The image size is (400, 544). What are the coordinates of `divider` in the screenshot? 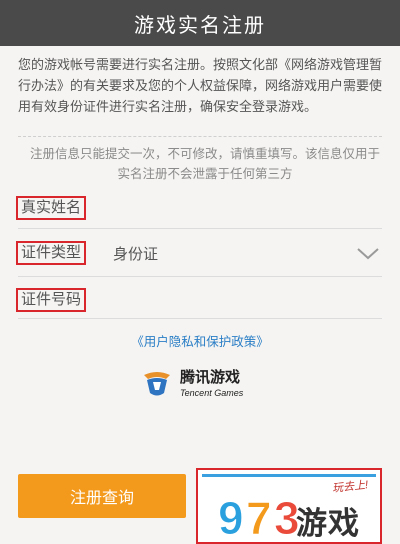 It's located at (200, 136).